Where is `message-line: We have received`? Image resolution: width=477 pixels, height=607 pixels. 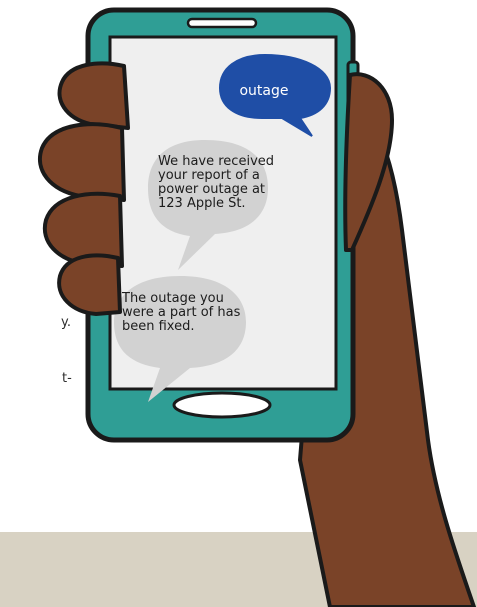
message-line: We have received is located at coordinates (216, 161).